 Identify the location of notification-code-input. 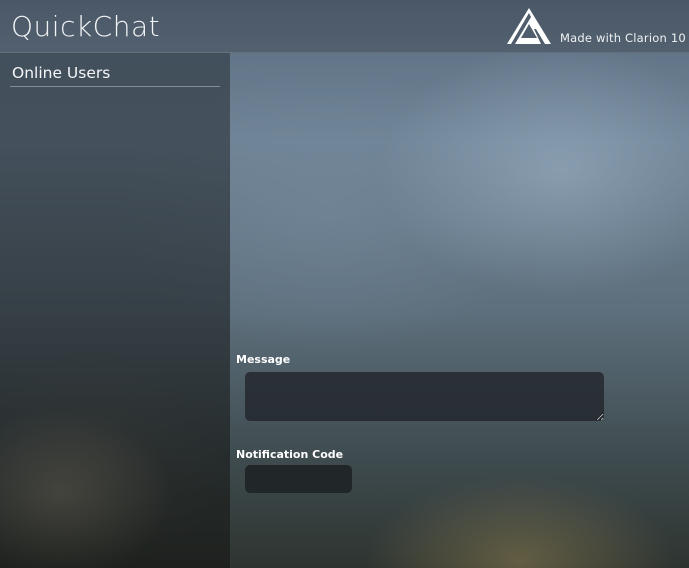
(298, 479).